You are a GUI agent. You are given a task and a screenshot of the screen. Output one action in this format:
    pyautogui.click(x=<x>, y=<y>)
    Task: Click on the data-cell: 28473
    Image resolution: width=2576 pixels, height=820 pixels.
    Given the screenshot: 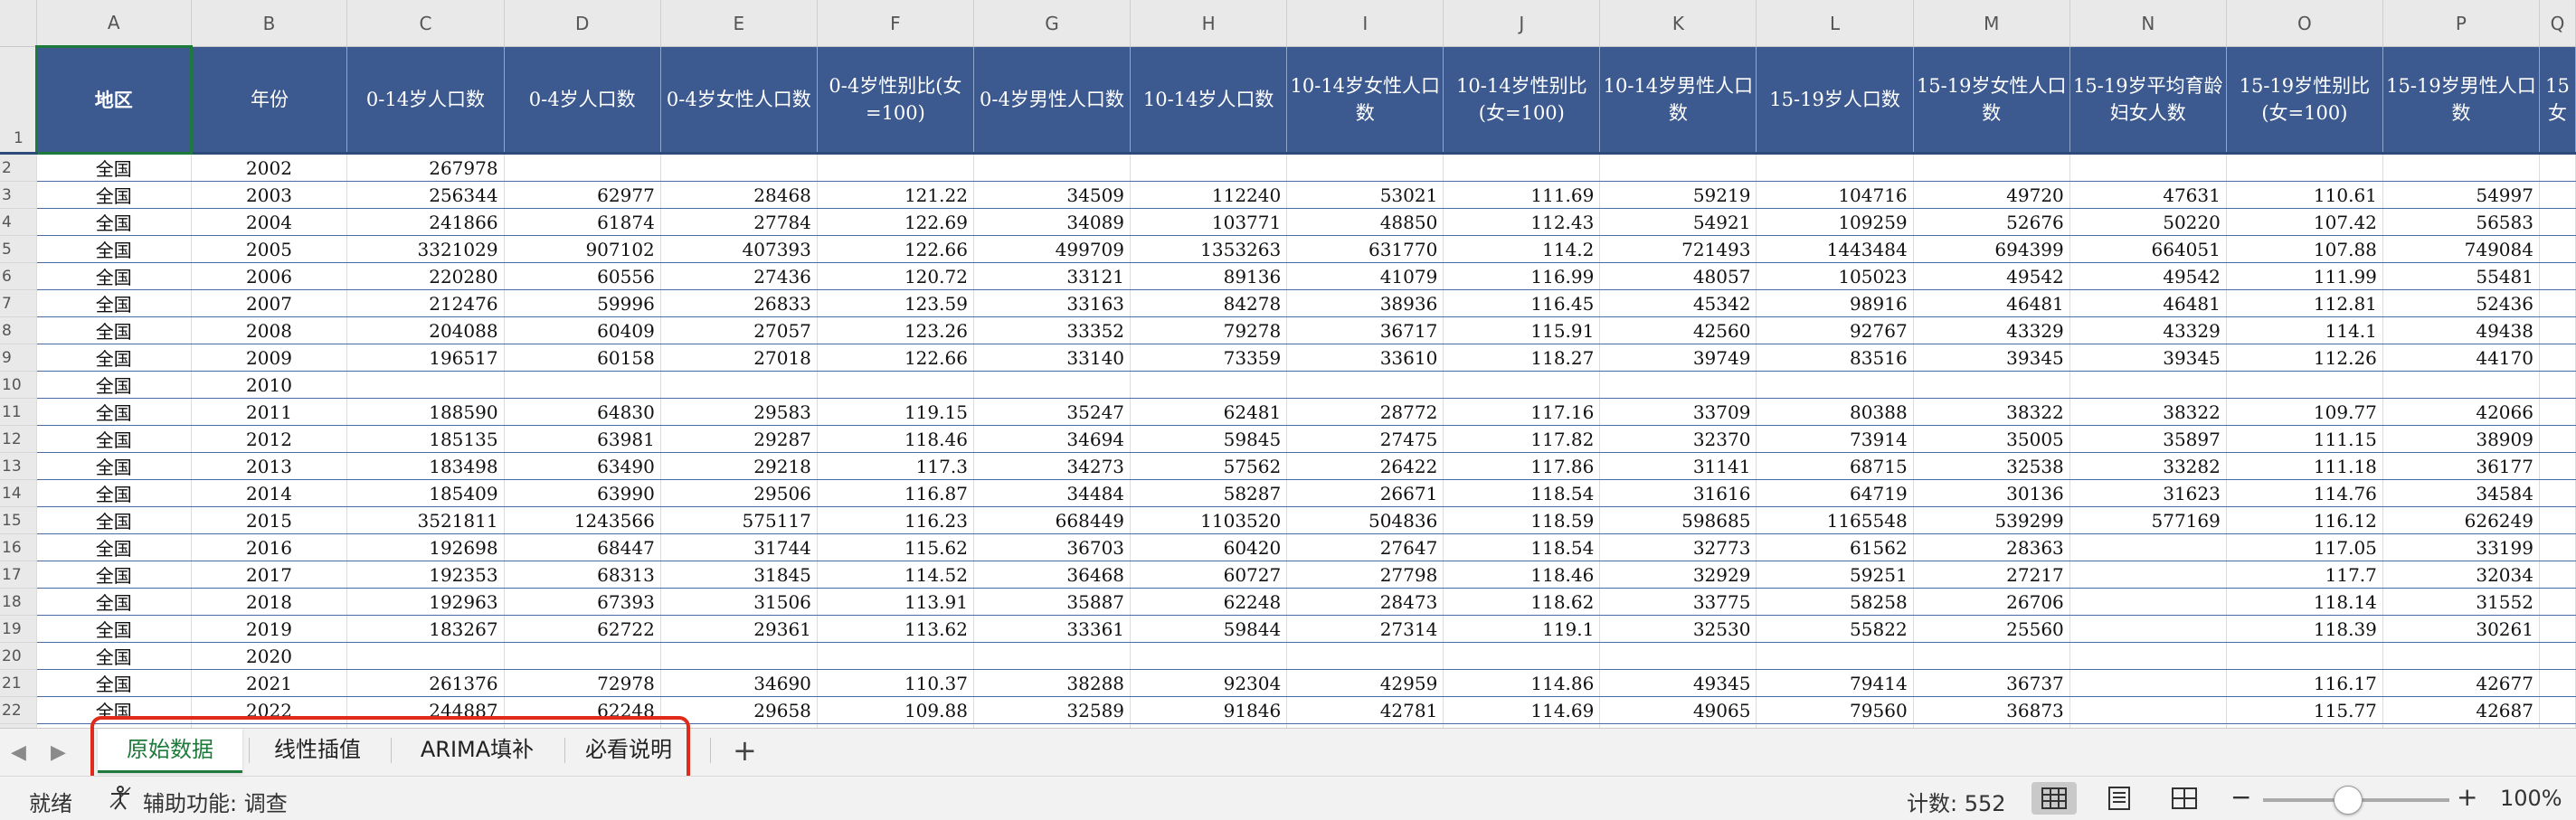 What is the action you would take?
    pyautogui.click(x=1365, y=602)
    